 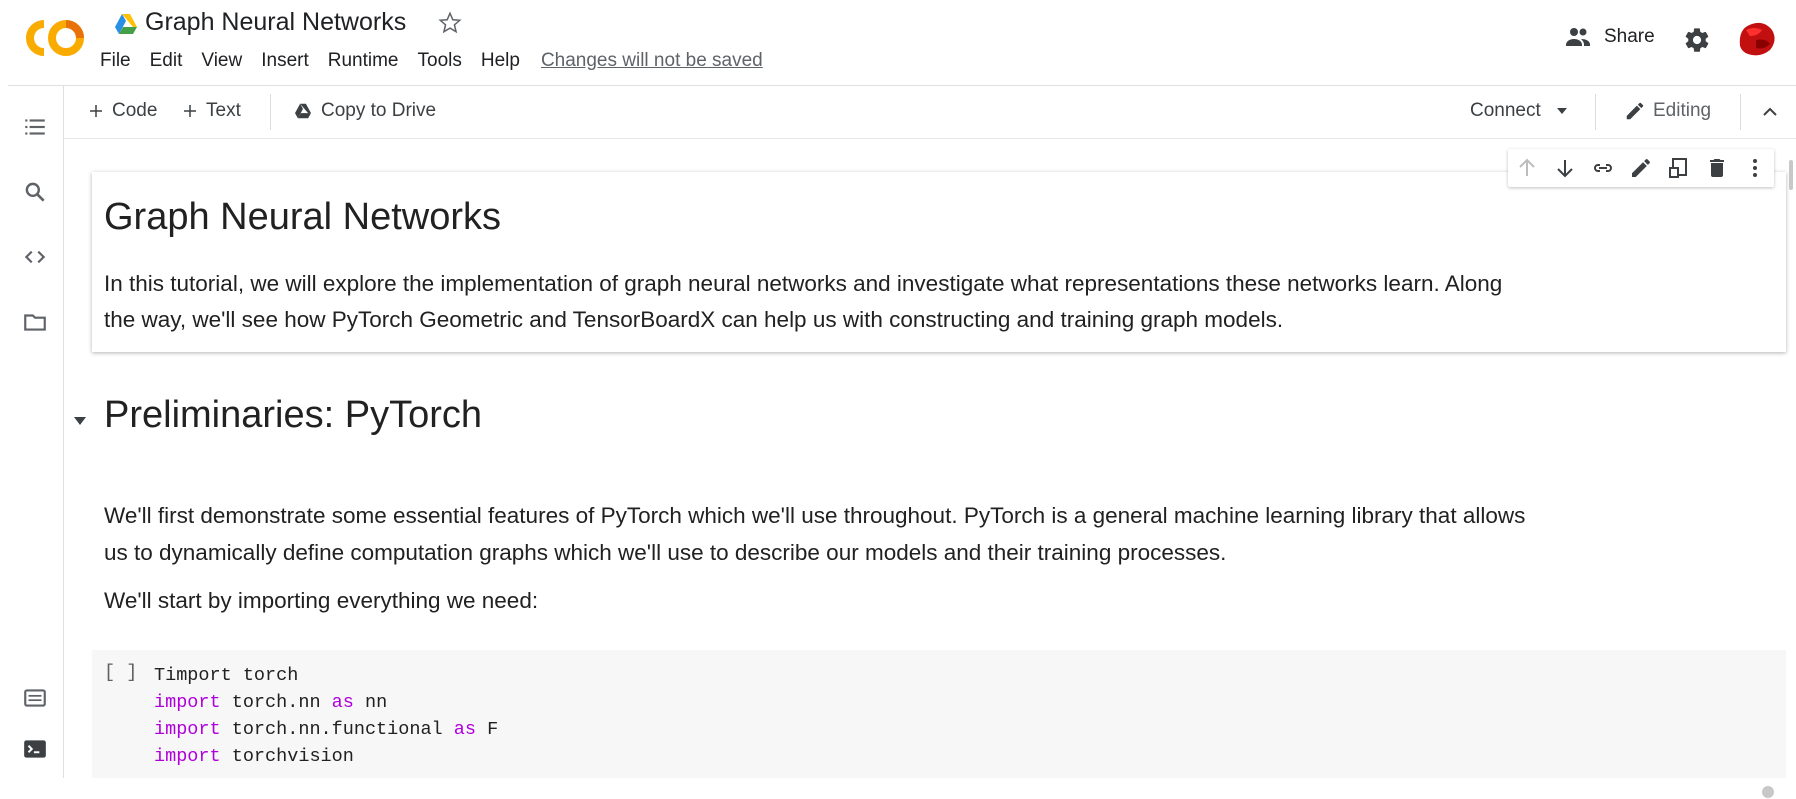 What do you see at coordinates (652, 61) in the screenshot?
I see `unsaved-notice-link: Changes will not be saved` at bounding box center [652, 61].